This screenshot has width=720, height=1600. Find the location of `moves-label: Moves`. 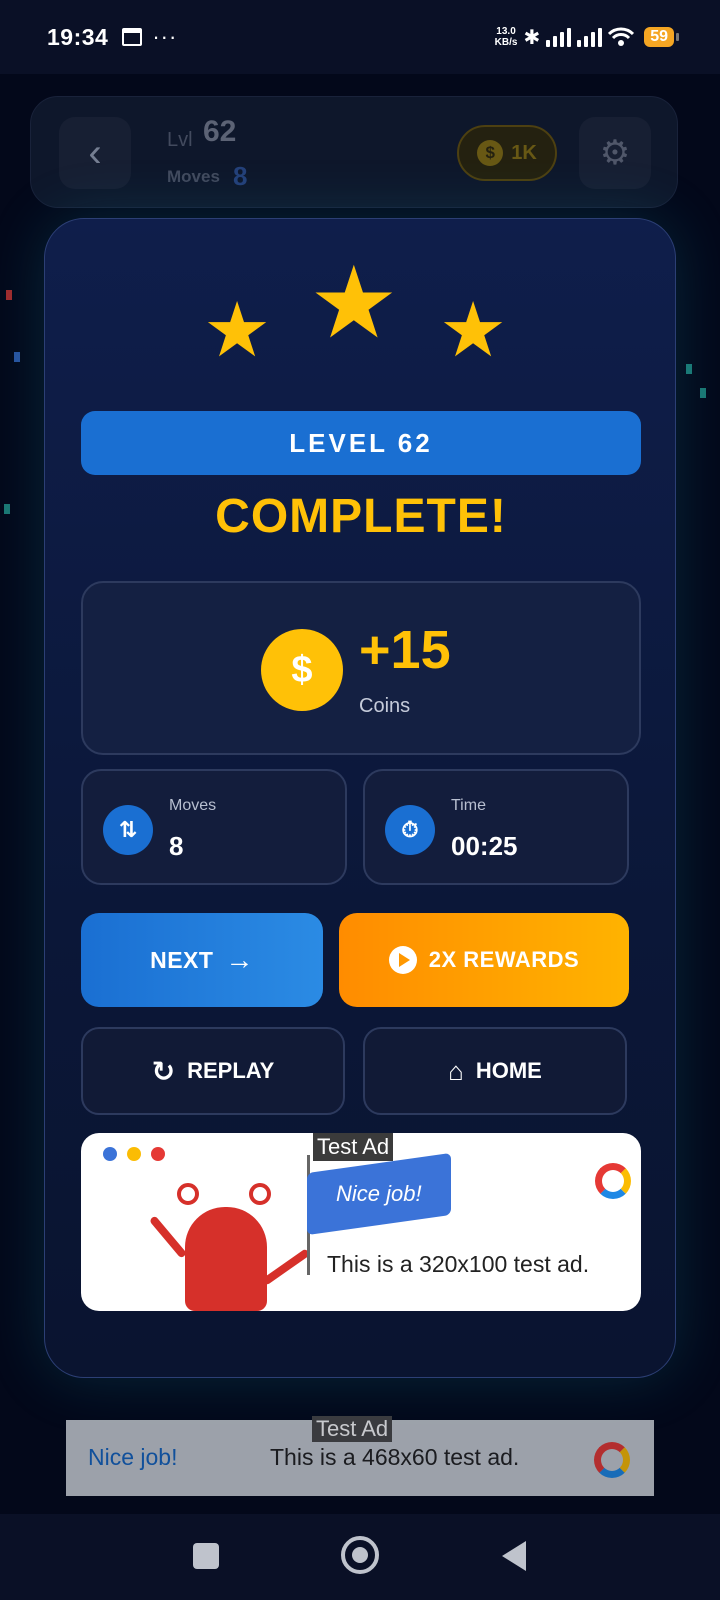

moves-label: Moves is located at coordinates (193, 176).